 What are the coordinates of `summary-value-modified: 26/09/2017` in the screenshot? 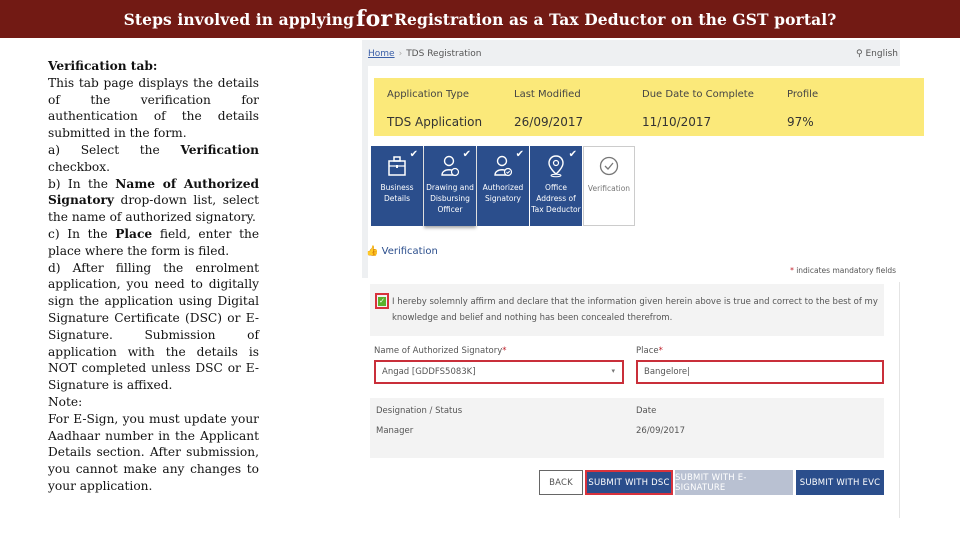 It's located at (549, 122).